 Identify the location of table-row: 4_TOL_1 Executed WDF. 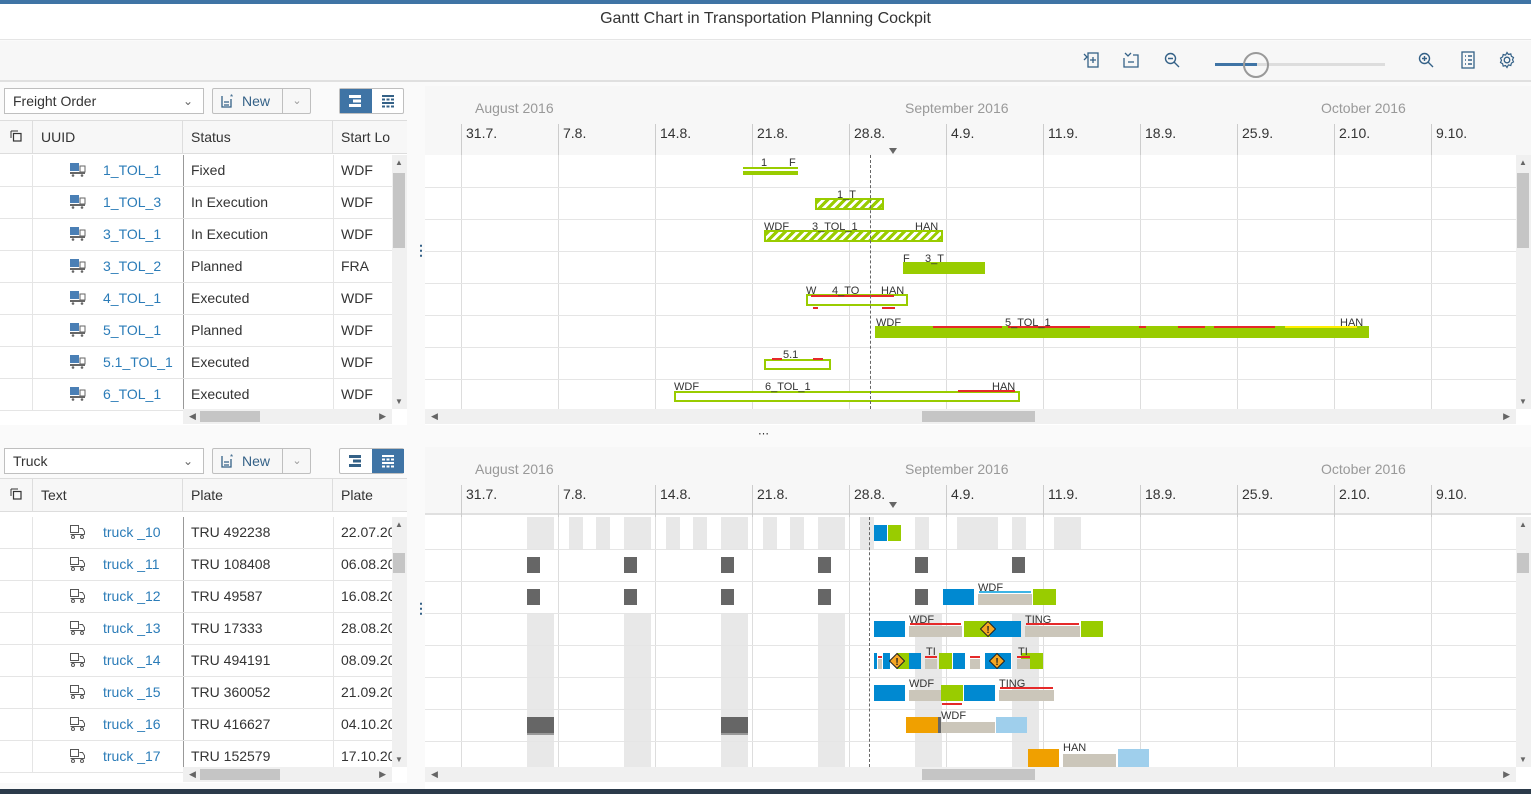
(196, 299).